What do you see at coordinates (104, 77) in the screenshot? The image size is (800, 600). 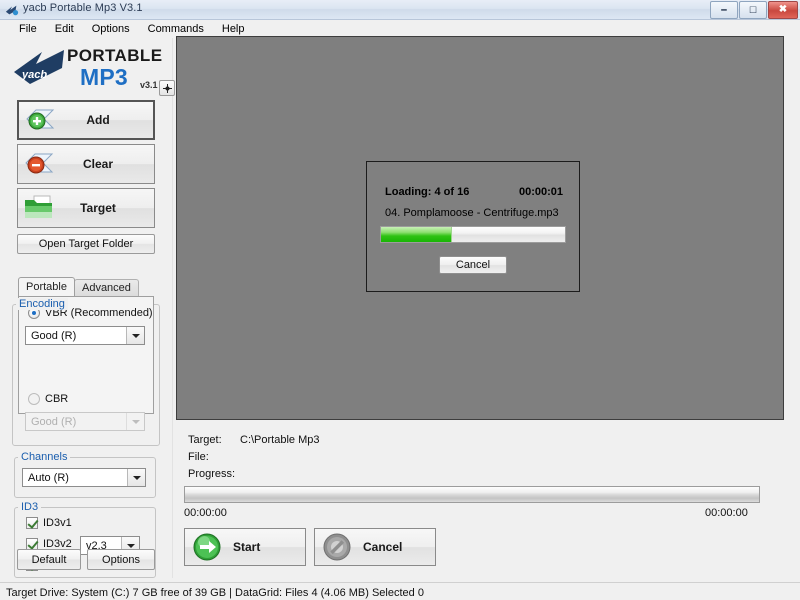 I see `logo-mp3-text: MP3` at bounding box center [104, 77].